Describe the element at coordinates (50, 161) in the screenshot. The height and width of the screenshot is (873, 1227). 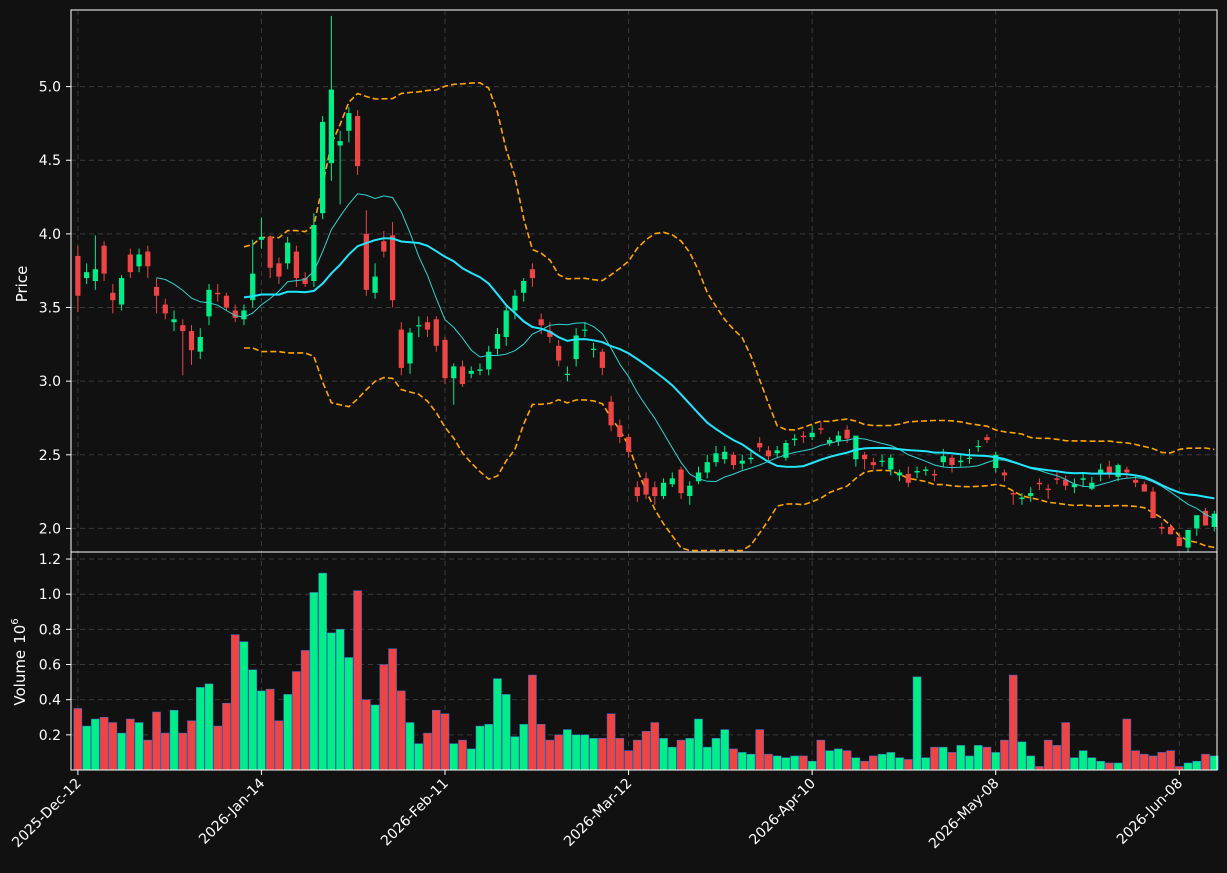
I see `price-tick-label: 4.5` at that location.